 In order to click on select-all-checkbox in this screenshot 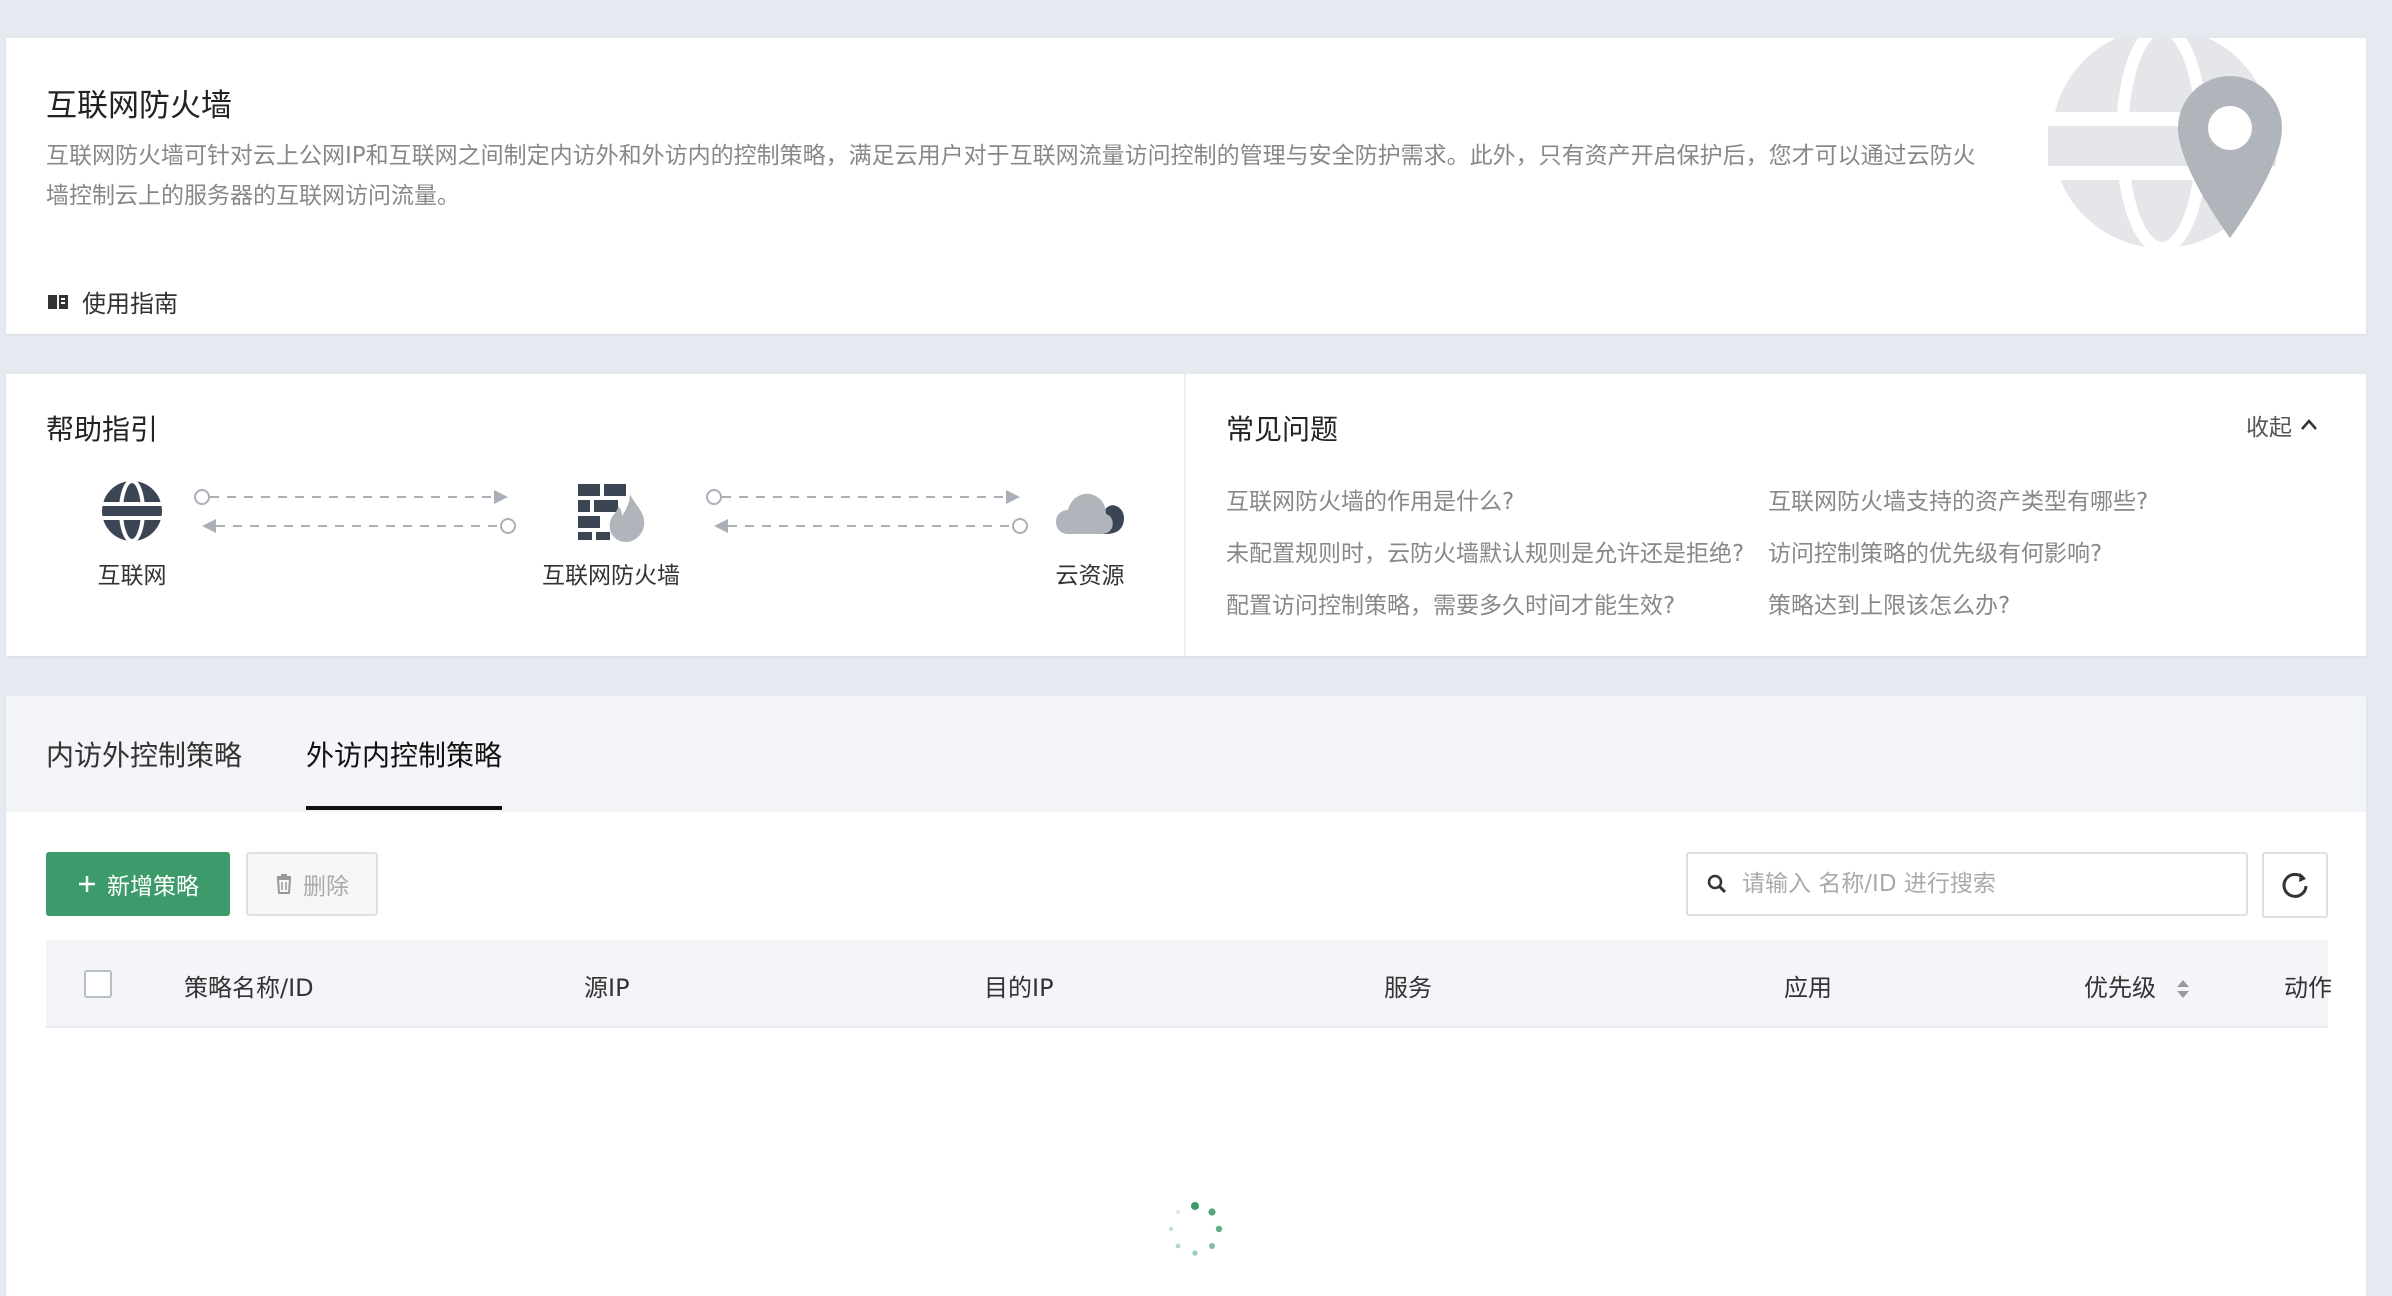, I will do `click(98, 984)`.